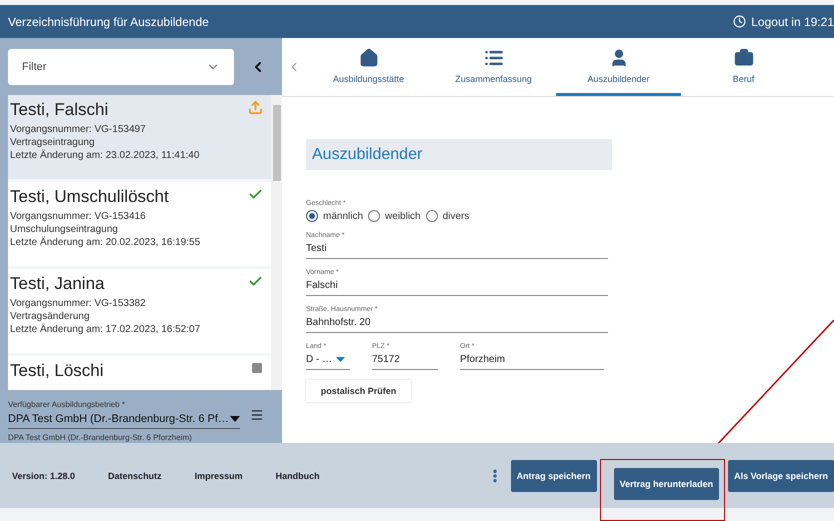  Describe the element at coordinates (78, 129) in the screenshot. I see `case-number: Vorgangsnummer: VG-153497` at that location.